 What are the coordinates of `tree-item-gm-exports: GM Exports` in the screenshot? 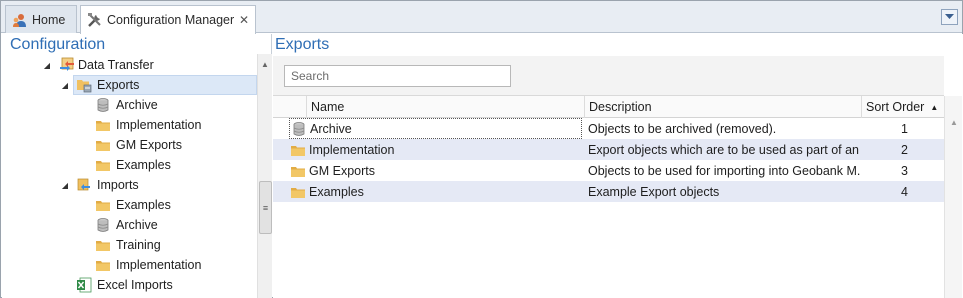 It's located at (129, 145).